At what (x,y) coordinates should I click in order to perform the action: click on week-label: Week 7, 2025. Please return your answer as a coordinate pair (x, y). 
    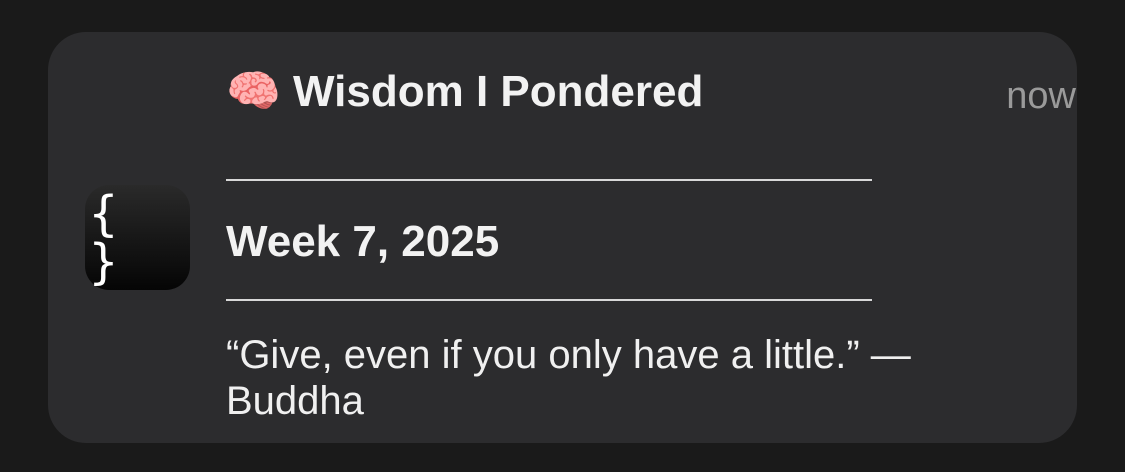
    Looking at the image, I should click on (363, 241).